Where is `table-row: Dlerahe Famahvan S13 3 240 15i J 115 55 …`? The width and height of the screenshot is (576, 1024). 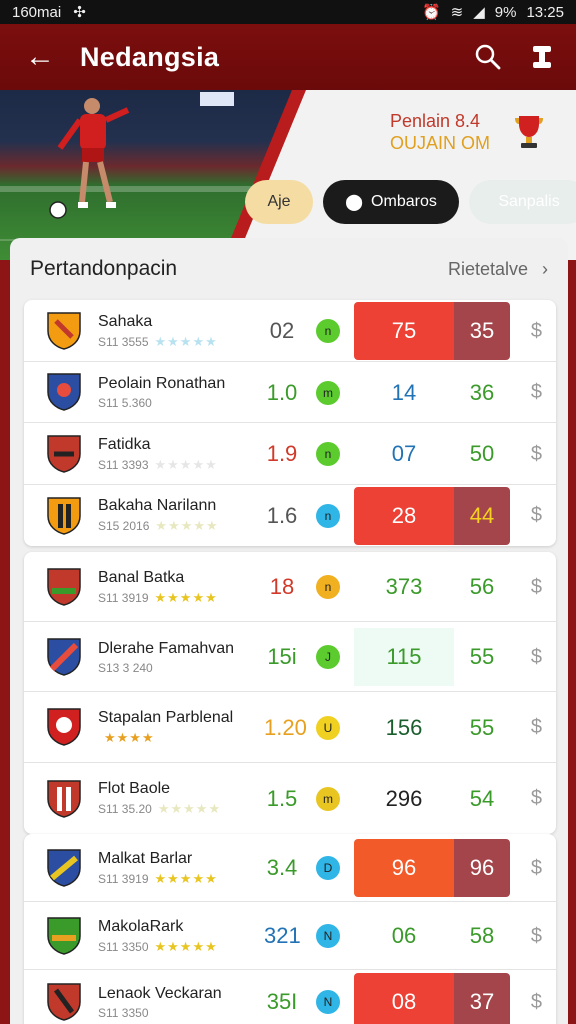
table-row: Dlerahe Famahvan S13 3 240 15i J 115 55 … is located at coordinates (290, 657).